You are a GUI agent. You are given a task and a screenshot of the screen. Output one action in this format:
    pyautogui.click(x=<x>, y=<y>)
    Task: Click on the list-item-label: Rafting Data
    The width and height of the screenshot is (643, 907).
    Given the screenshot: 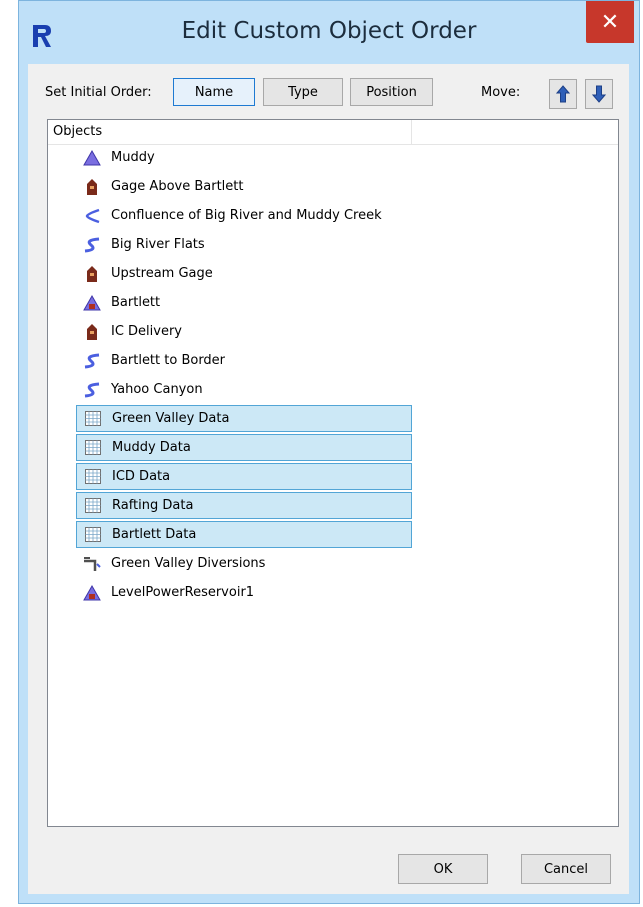 What is the action you would take?
    pyautogui.click(x=153, y=505)
    